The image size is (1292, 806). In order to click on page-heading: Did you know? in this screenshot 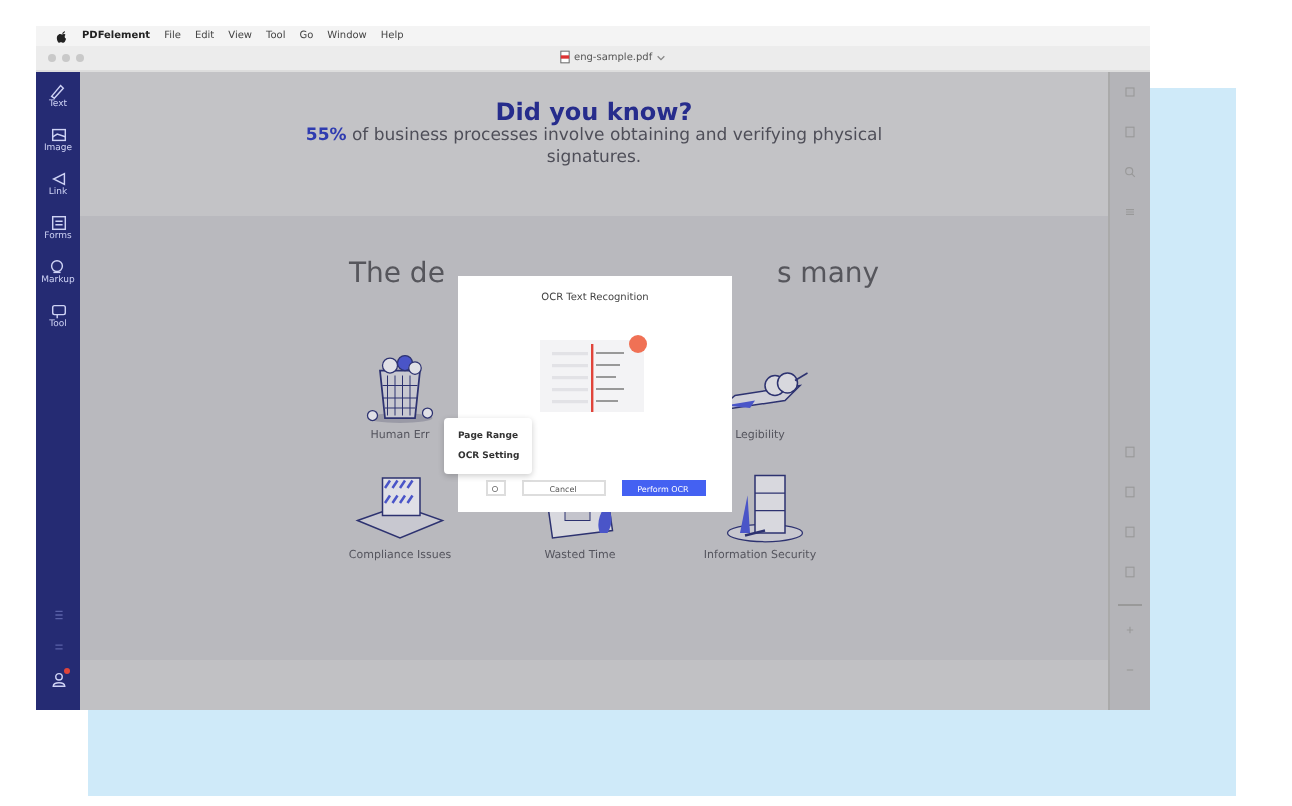, I will do `click(594, 112)`.